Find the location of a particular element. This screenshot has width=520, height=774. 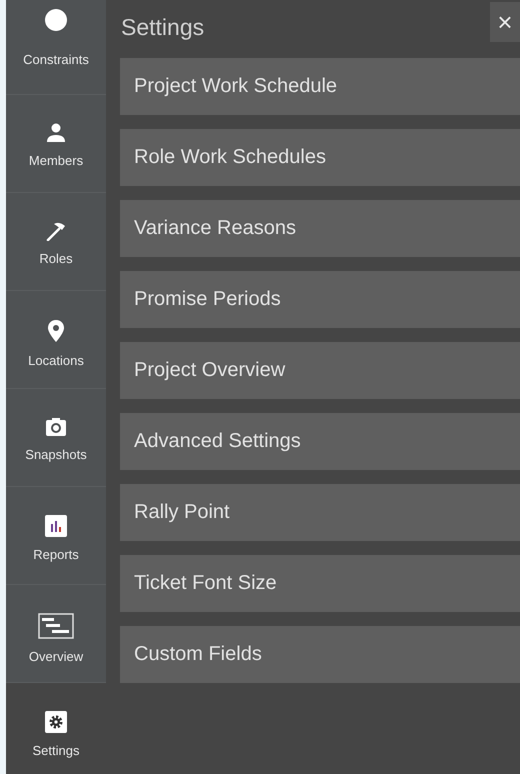

settings-menu-item: Variance Reasons is located at coordinates (320, 228).